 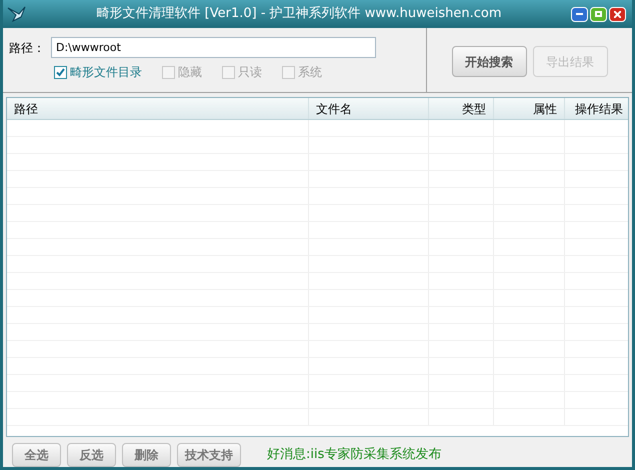 What do you see at coordinates (98, 72) in the screenshot?
I see `checkbox-option: 畸形文件目录` at bounding box center [98, 72].